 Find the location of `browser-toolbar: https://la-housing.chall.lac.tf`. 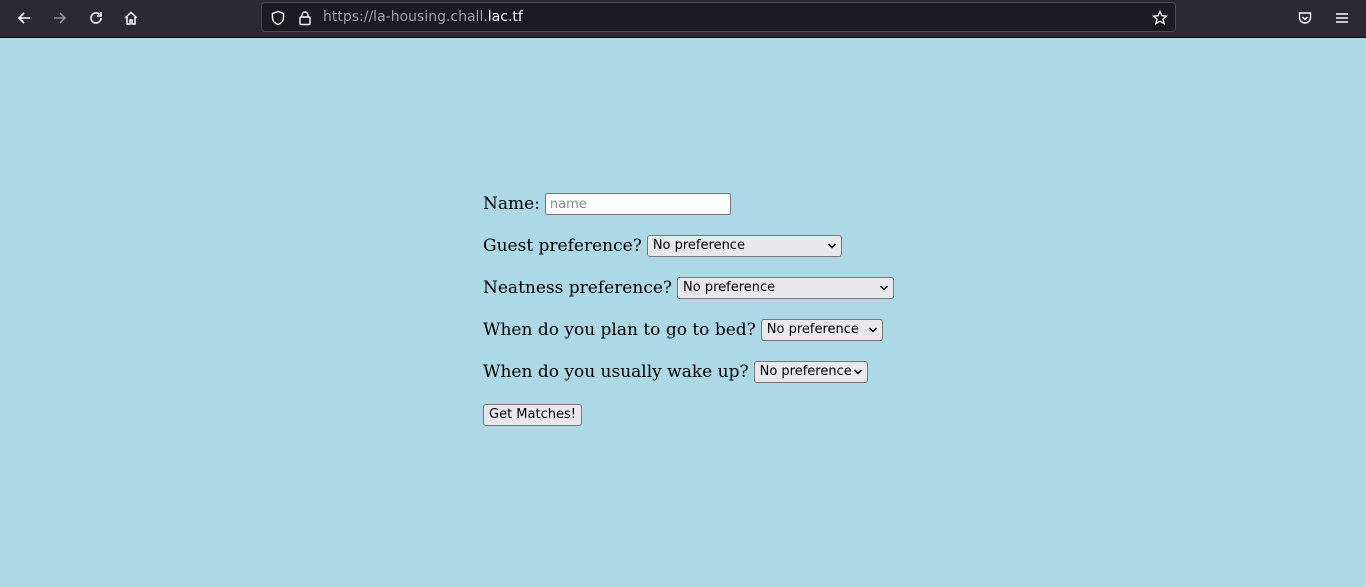

browser-toolbar: https://la-housing.chall.lac.tf is located at coordinates (683, 19).